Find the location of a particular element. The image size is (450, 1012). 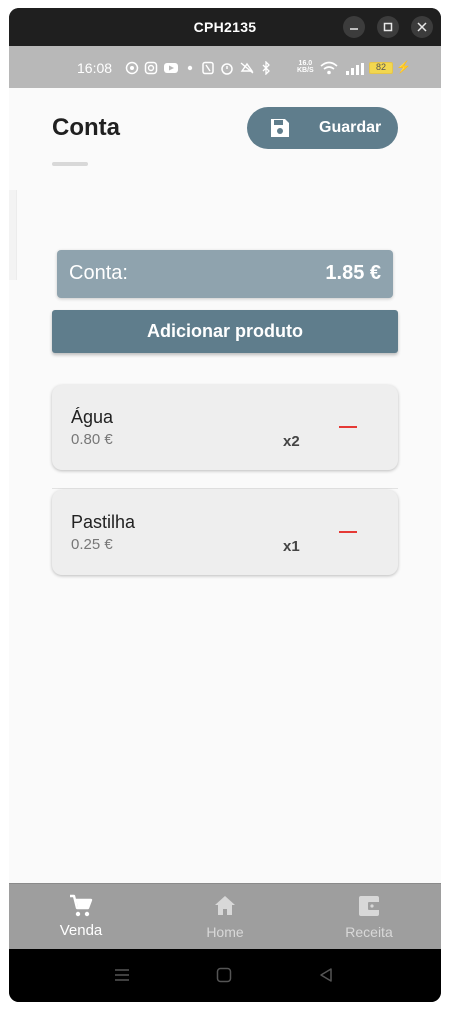

maximize-icon is located at coordinates (388, 27).